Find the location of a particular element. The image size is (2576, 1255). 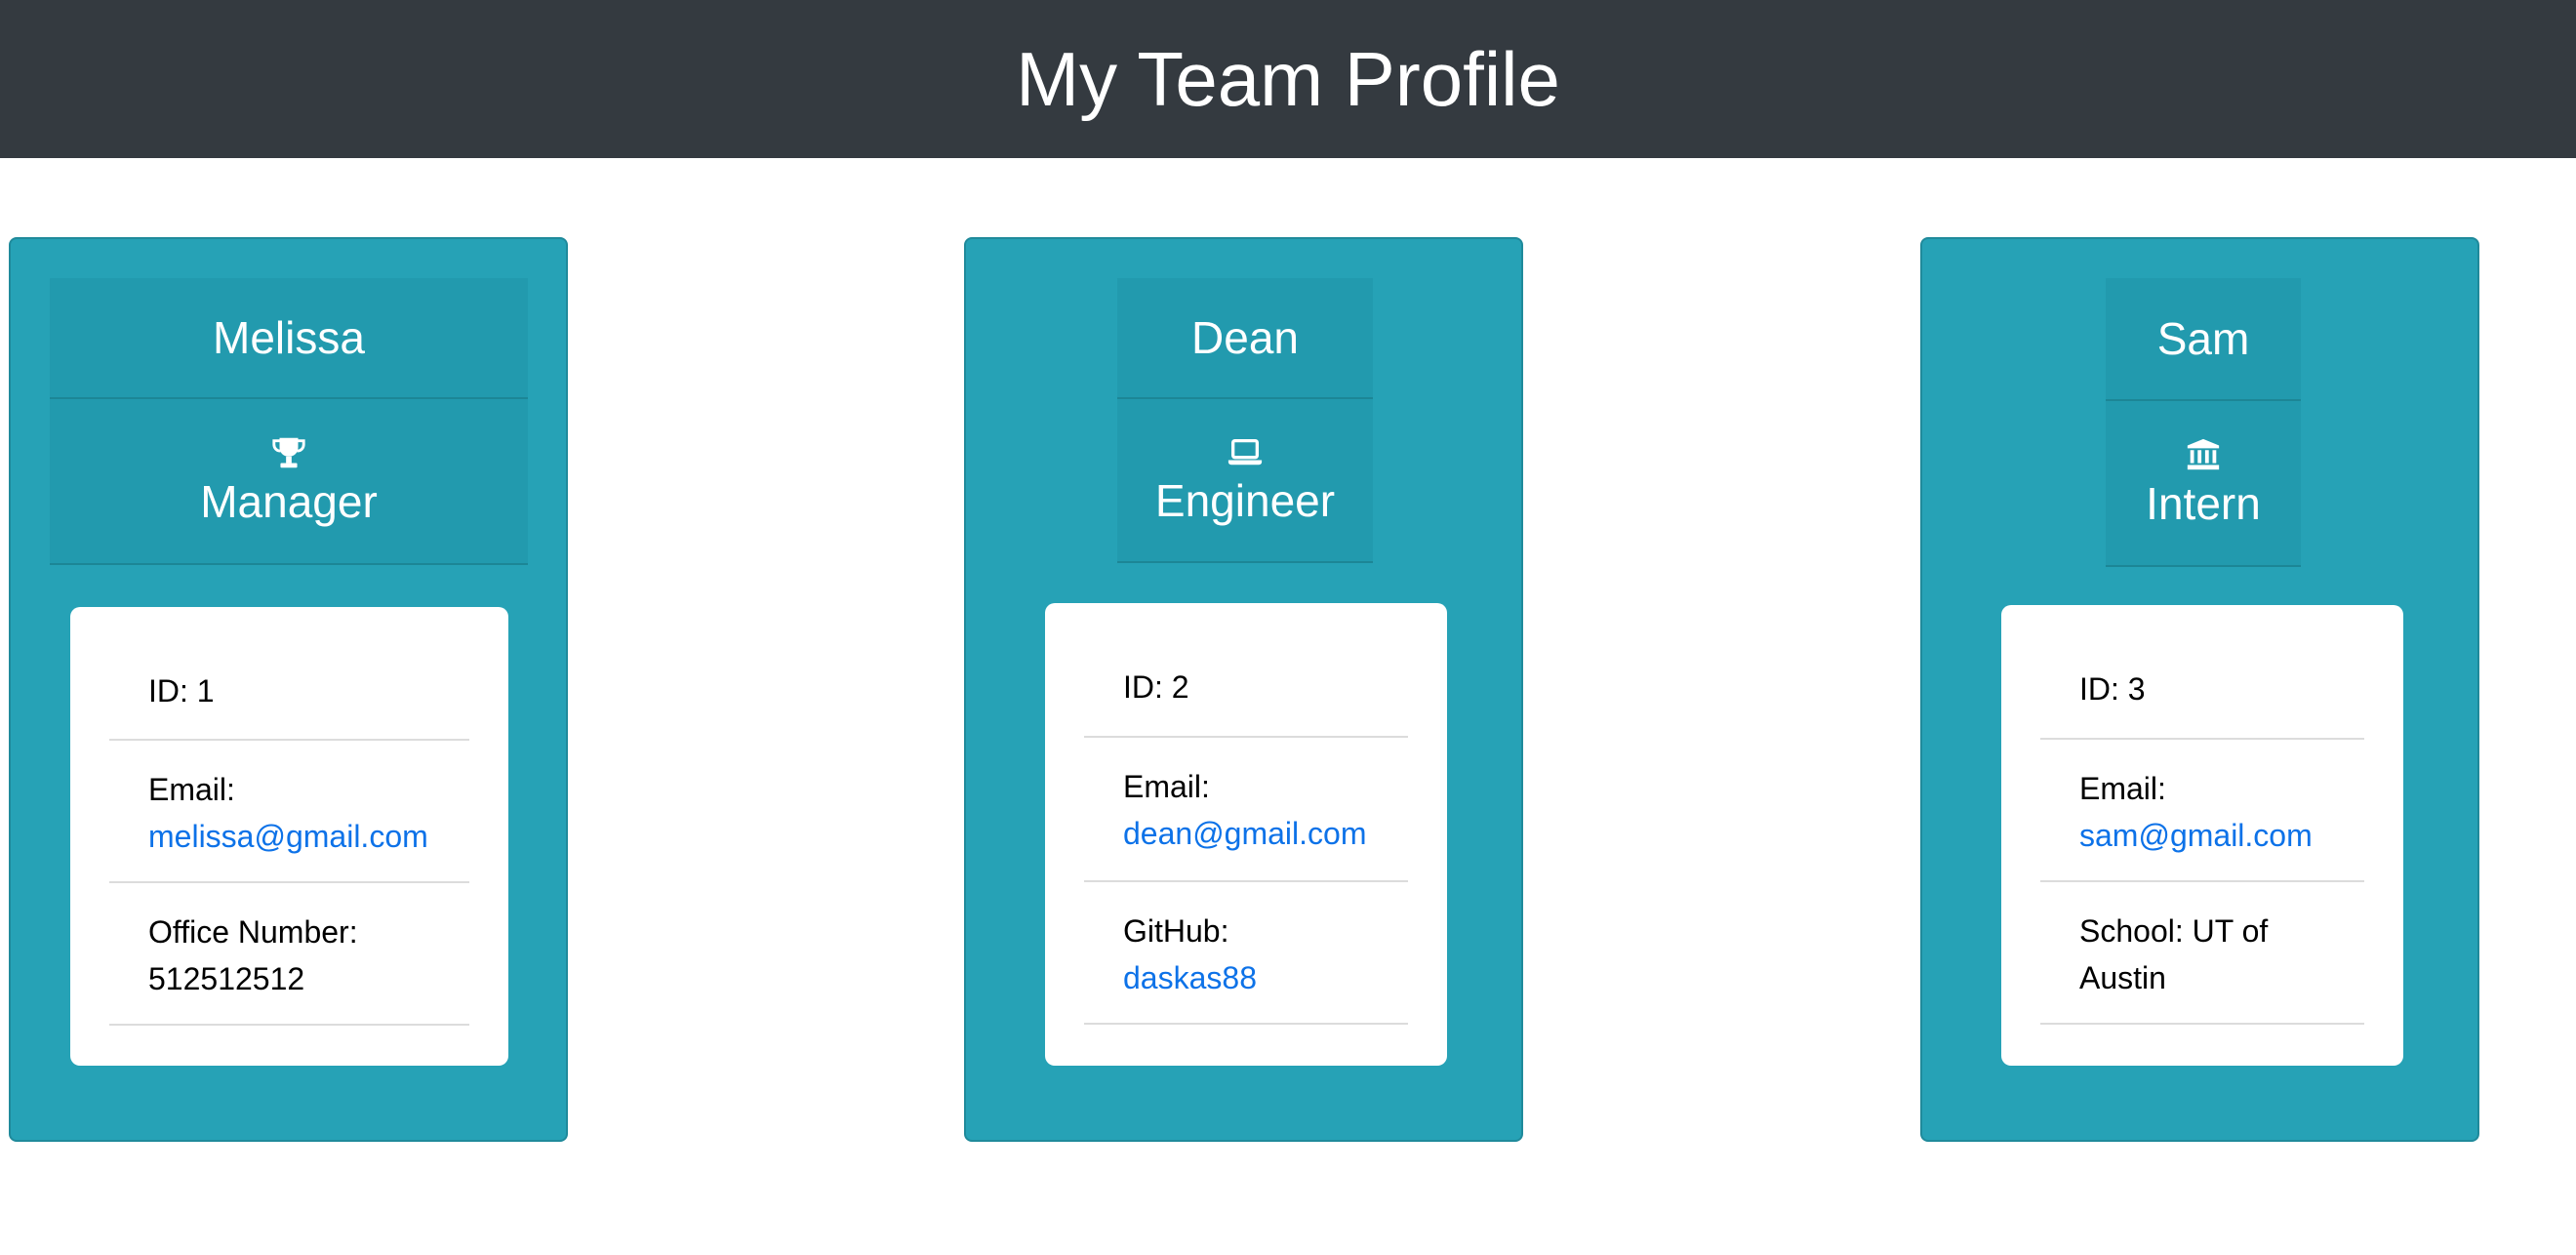

employee-role: Manager is located at coordinates (289, 482).